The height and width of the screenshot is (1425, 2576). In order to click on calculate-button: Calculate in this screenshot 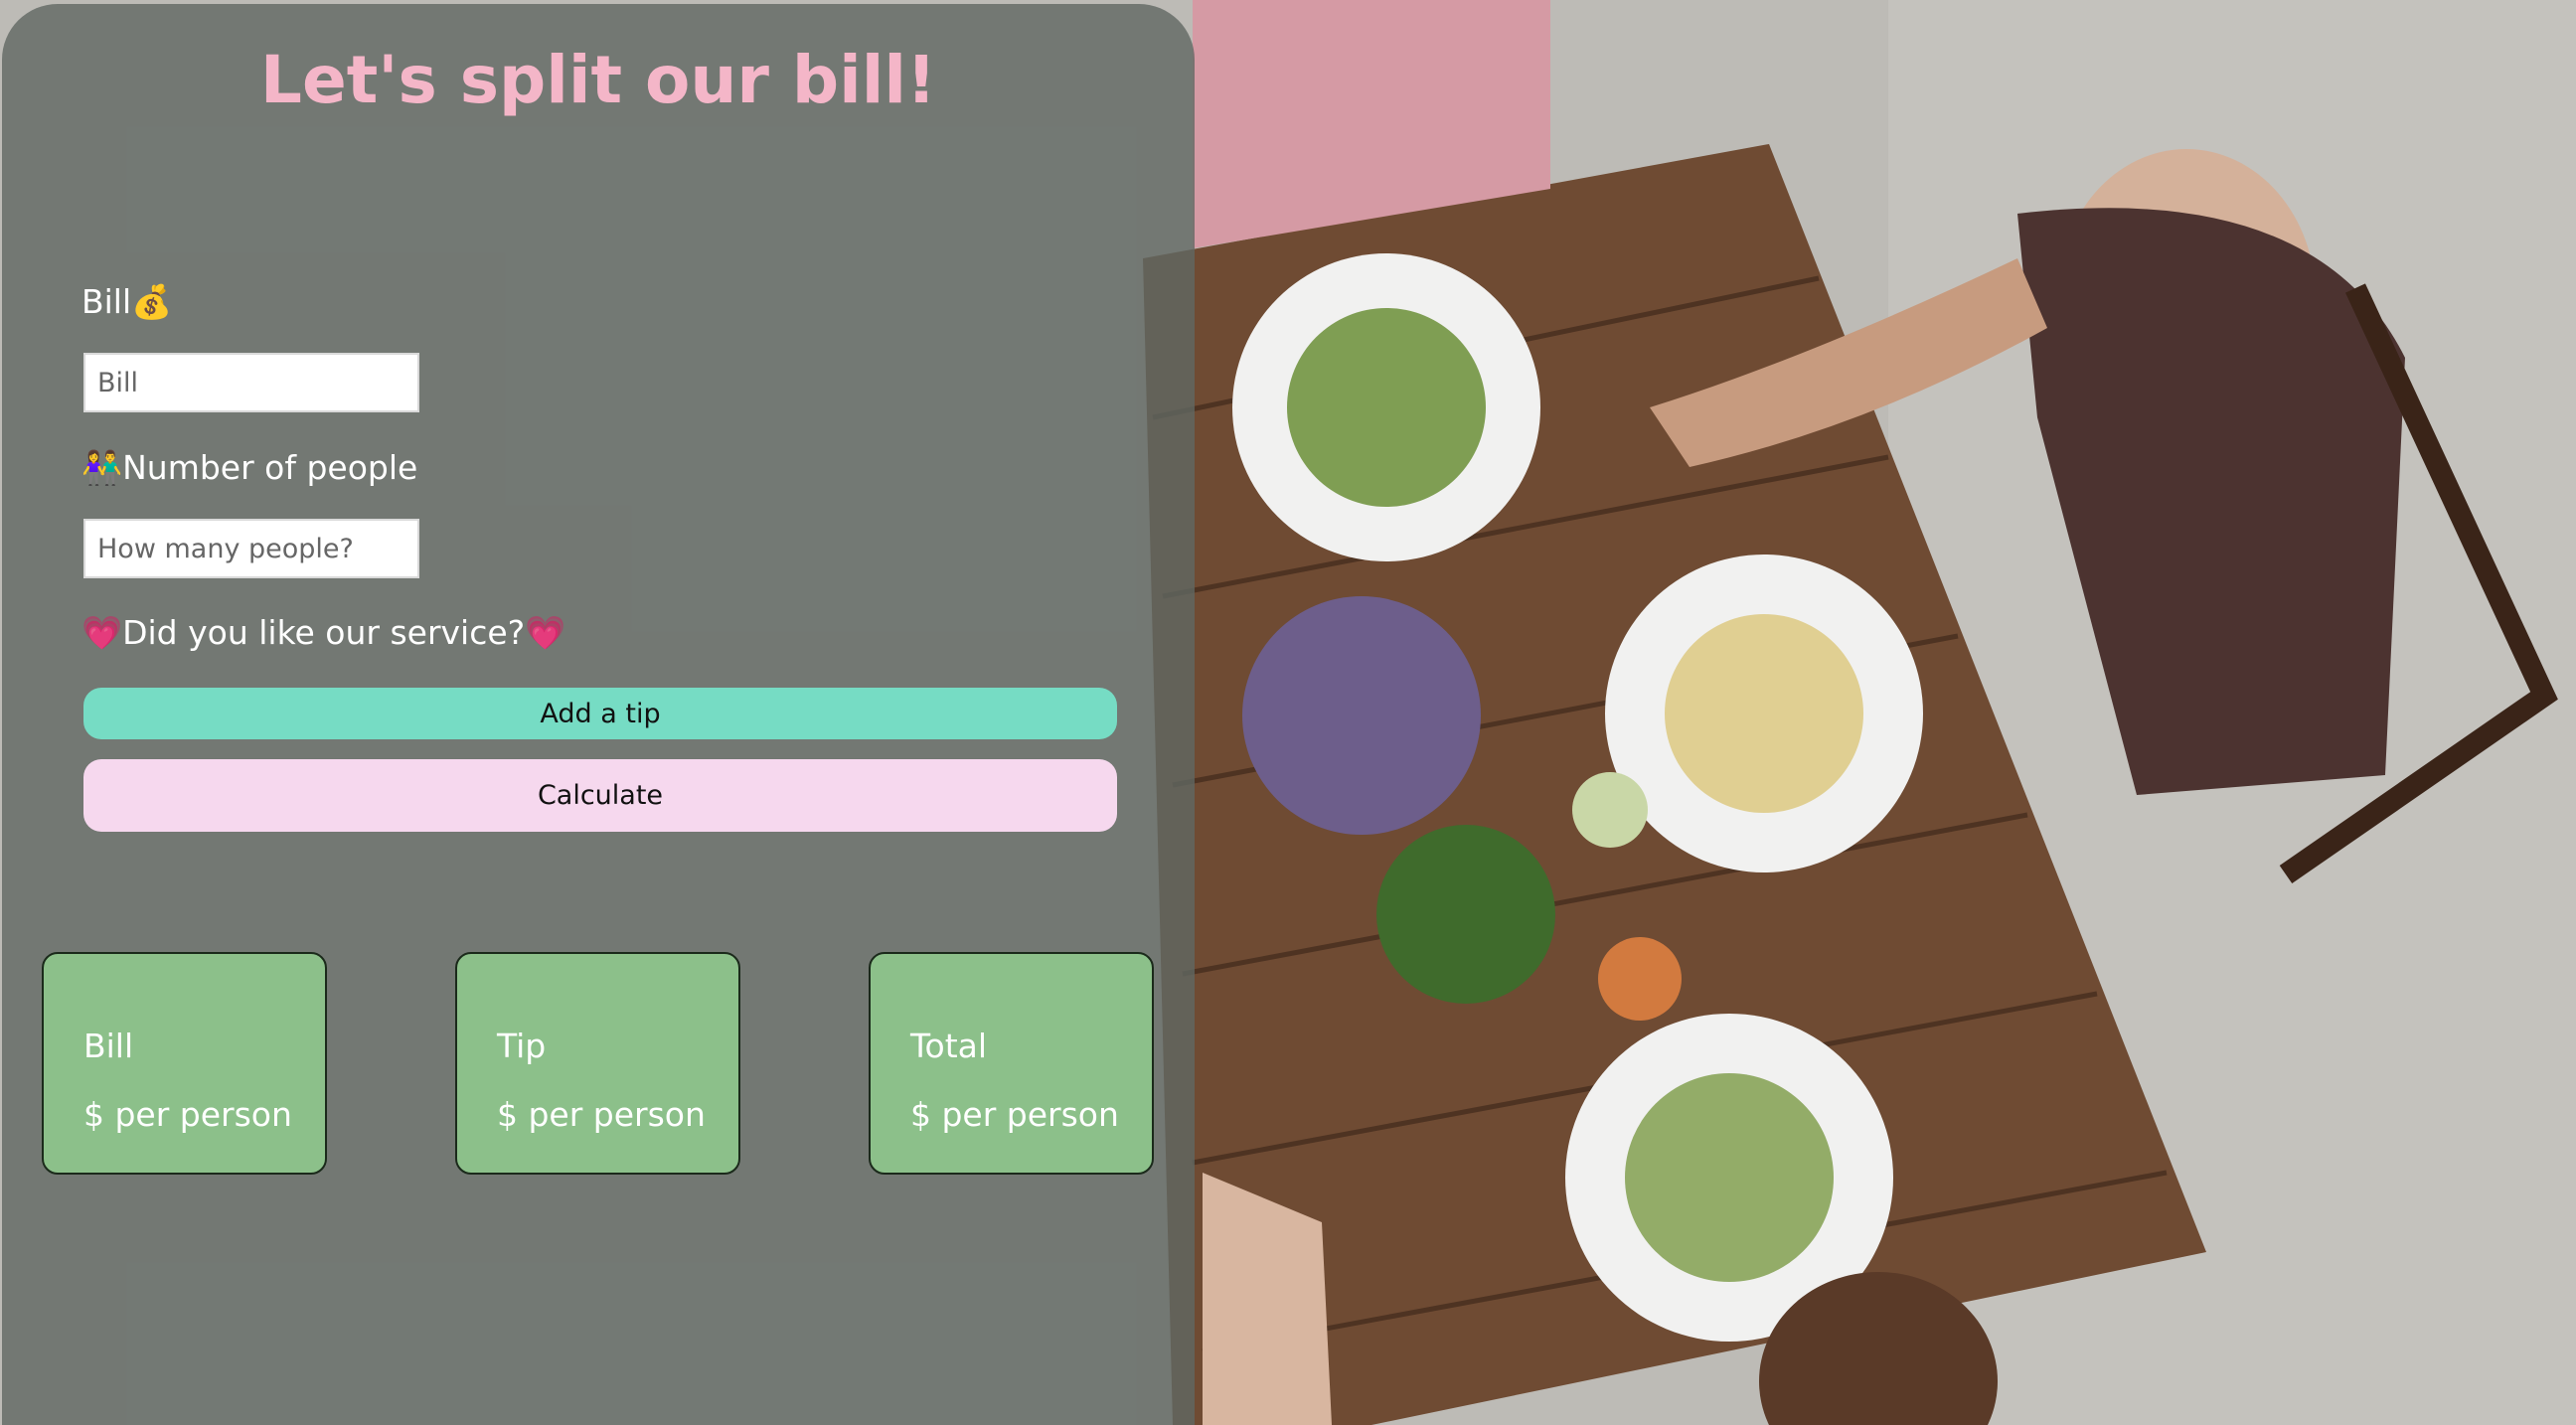, I will do `click(600, 795)`.